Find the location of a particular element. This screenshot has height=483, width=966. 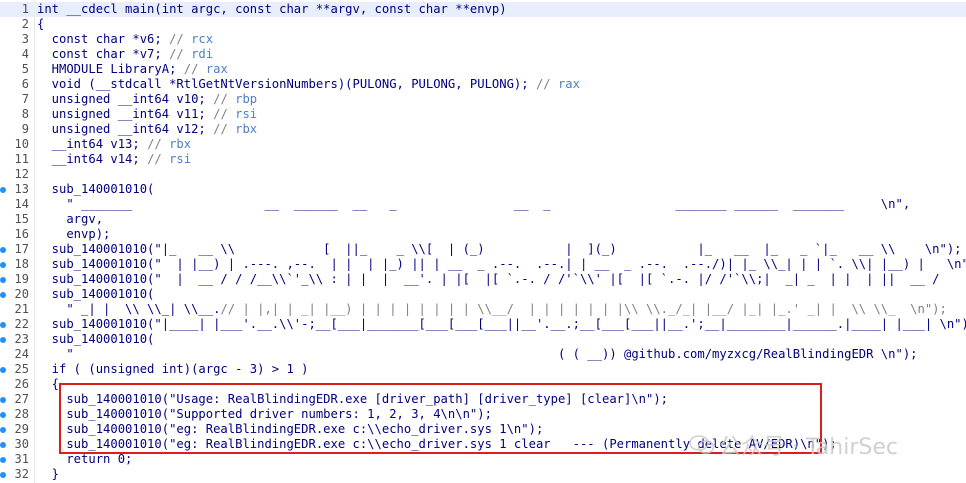

code-content: __int64 v14; // is located at coordinates (103, 159).